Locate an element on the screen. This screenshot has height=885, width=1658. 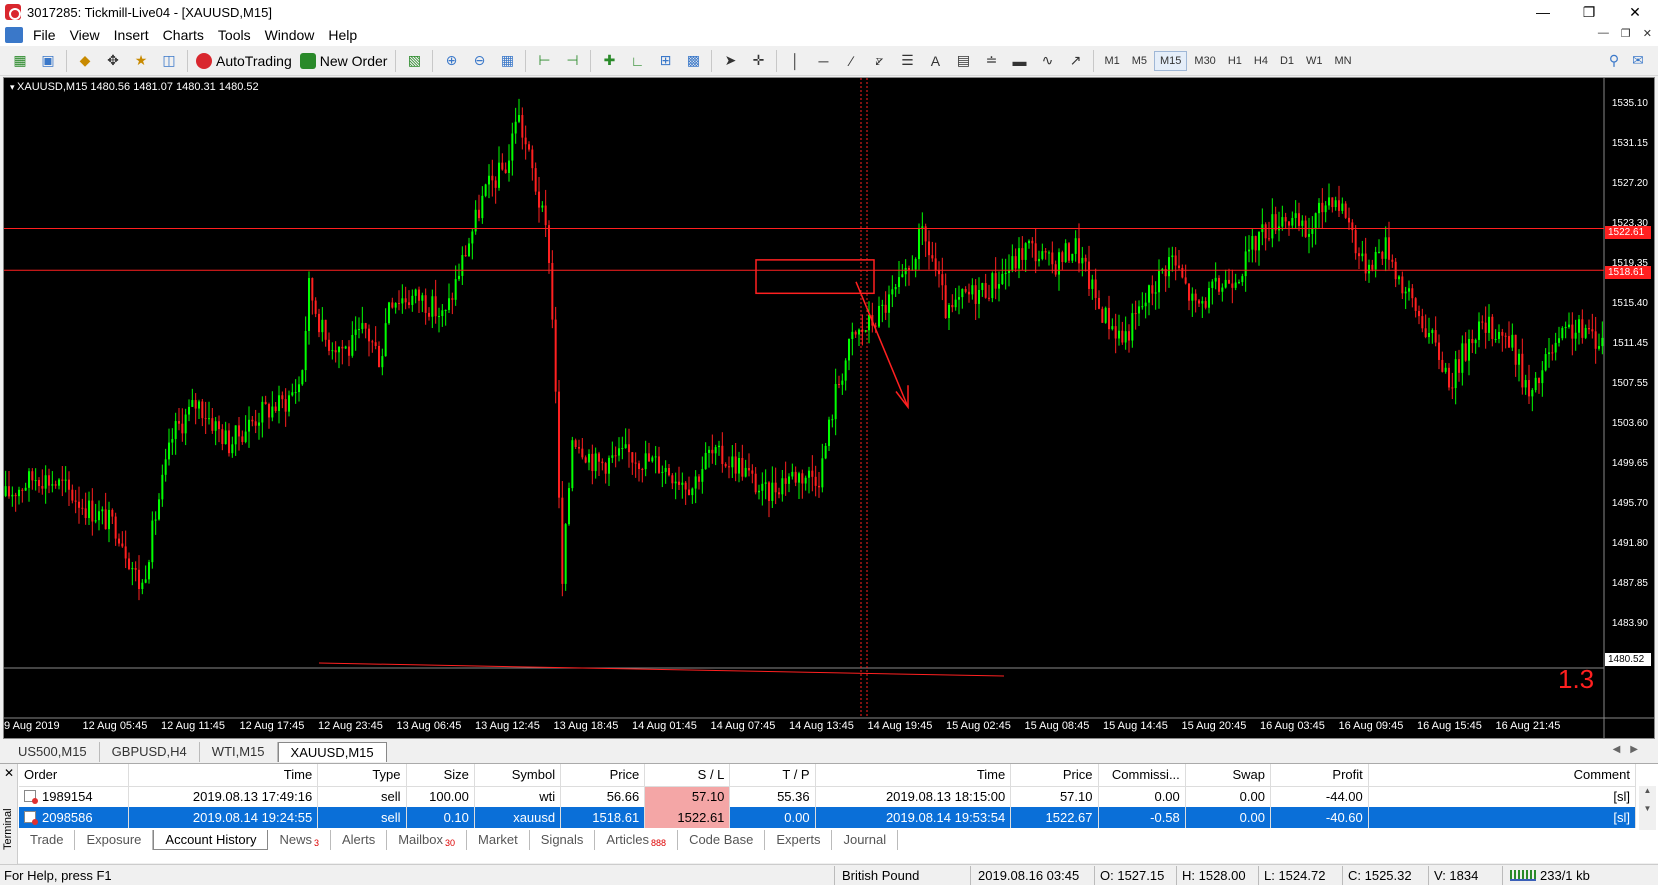
vertical-line-icon: │ is located at coordinates (795, 61).